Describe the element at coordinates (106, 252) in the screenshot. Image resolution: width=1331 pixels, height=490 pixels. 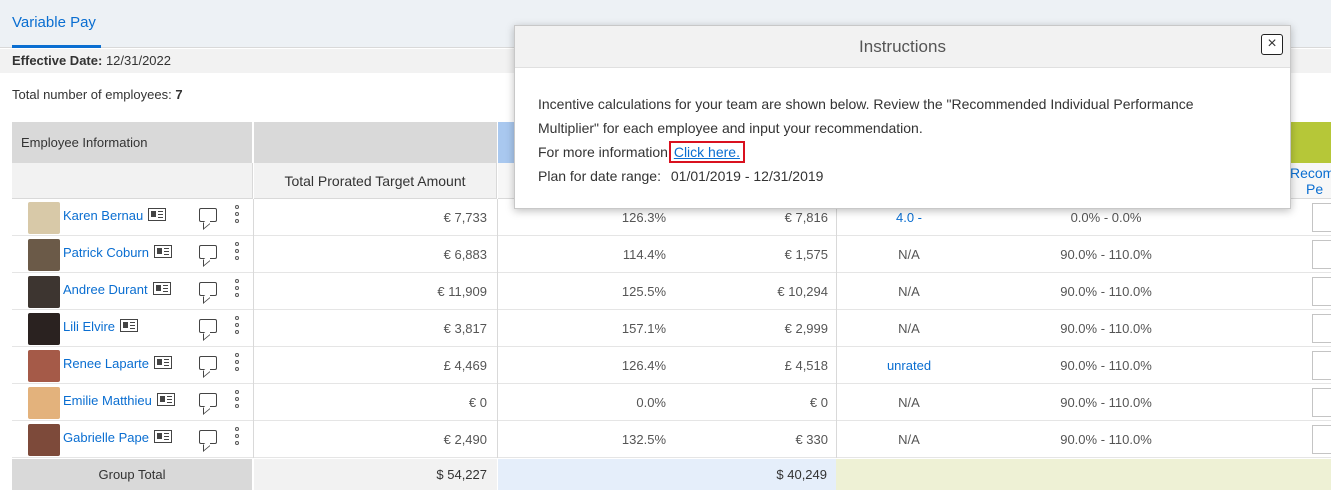
I see `employee-name: Patrick Coburn` at that location.